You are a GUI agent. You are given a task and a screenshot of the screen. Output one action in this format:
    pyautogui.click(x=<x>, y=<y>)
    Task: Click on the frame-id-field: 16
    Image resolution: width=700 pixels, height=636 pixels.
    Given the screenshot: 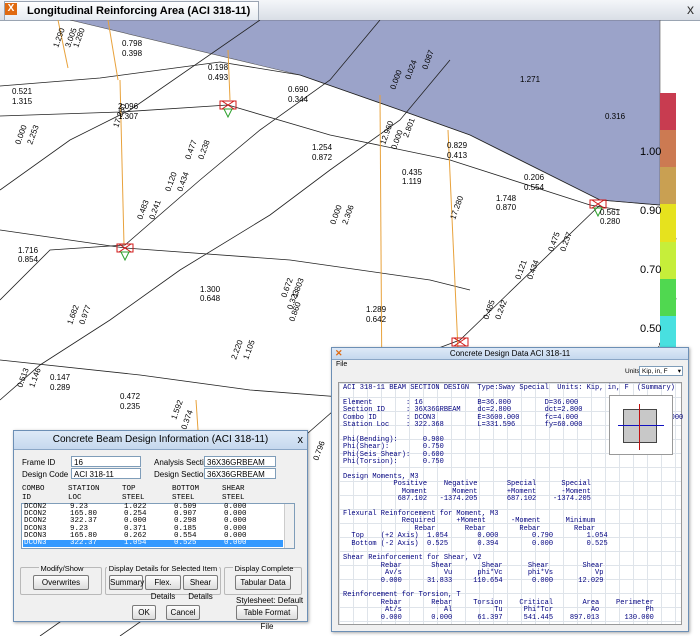 What is the action you would take?
    pyautogui.click(x=106, y=461)
    